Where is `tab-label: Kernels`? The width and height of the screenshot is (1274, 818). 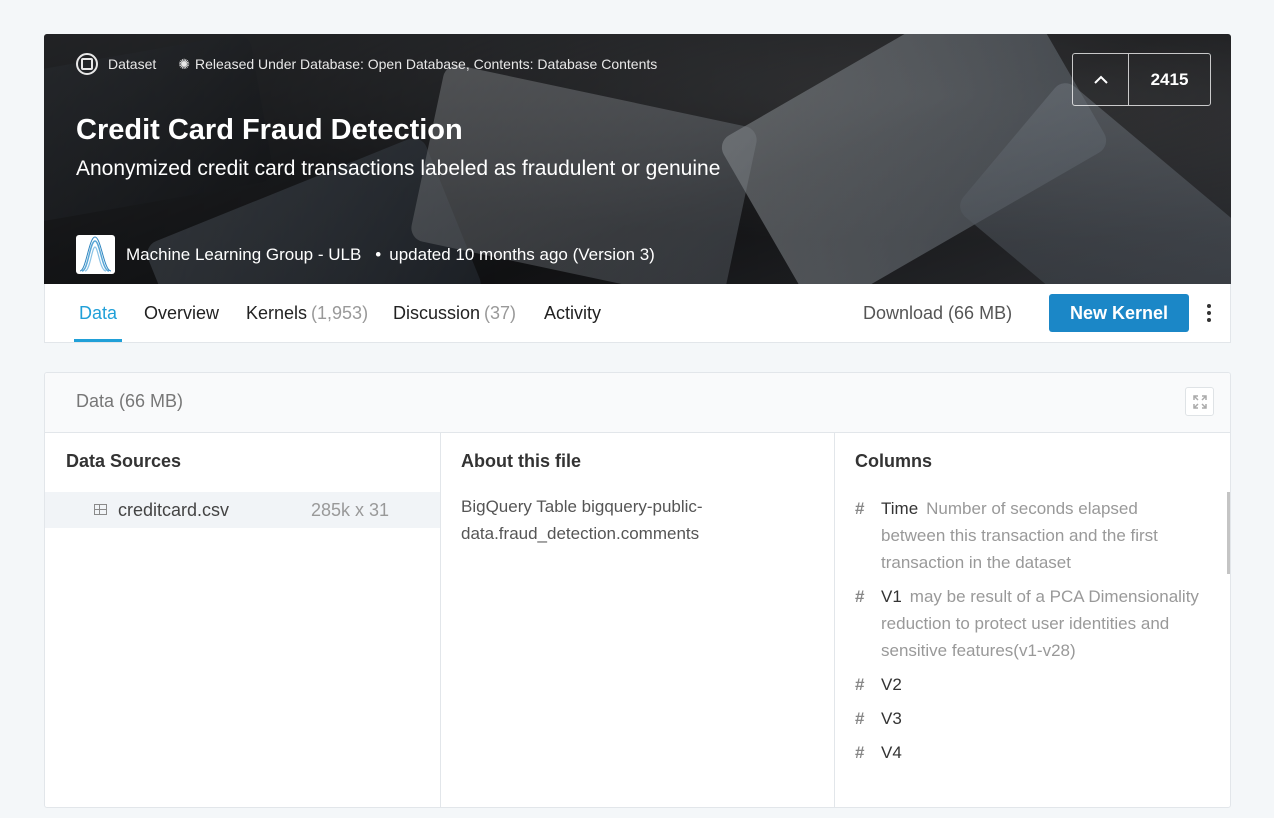
tab-label: Kernels is located at coordinates (277, 312).